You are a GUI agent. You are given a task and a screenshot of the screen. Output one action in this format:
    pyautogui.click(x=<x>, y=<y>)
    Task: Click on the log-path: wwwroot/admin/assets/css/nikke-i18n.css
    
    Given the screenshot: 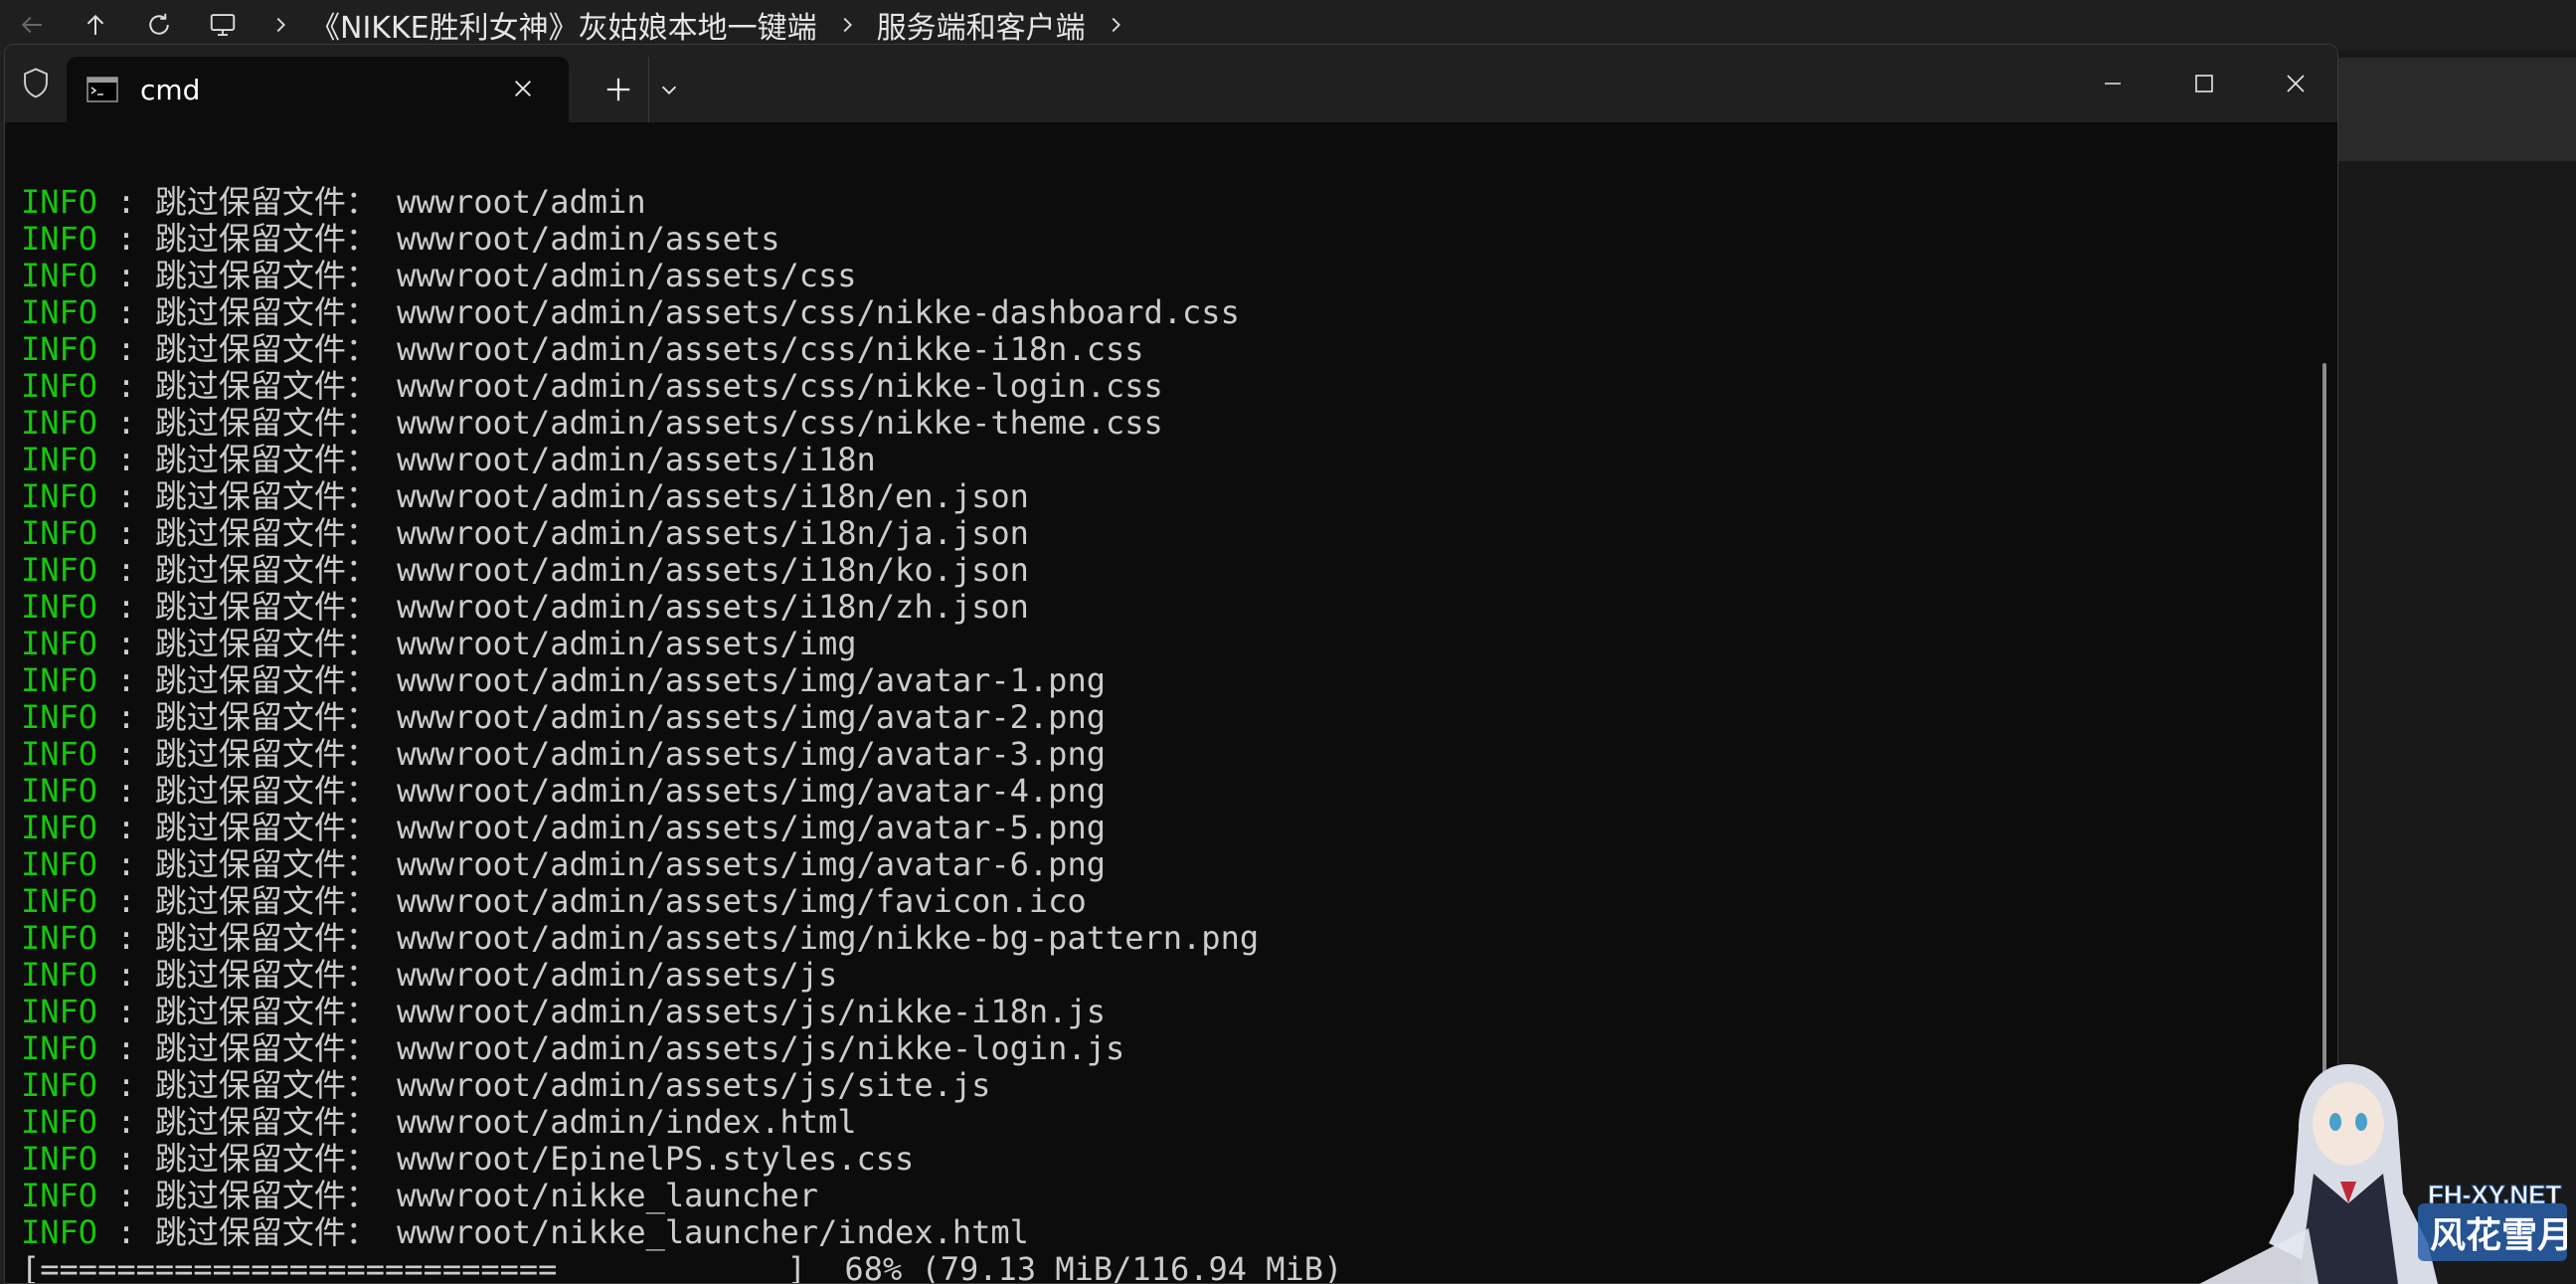 What is the action you would take?
    pyautogui.click(x=770, y=349)
    